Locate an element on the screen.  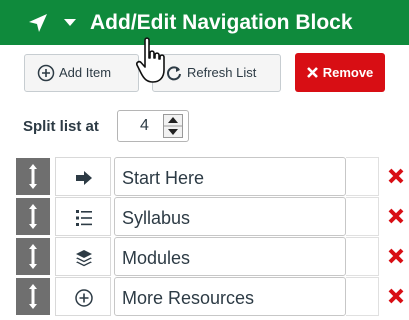
caret-down-icon is located at coordinates (70, 23).